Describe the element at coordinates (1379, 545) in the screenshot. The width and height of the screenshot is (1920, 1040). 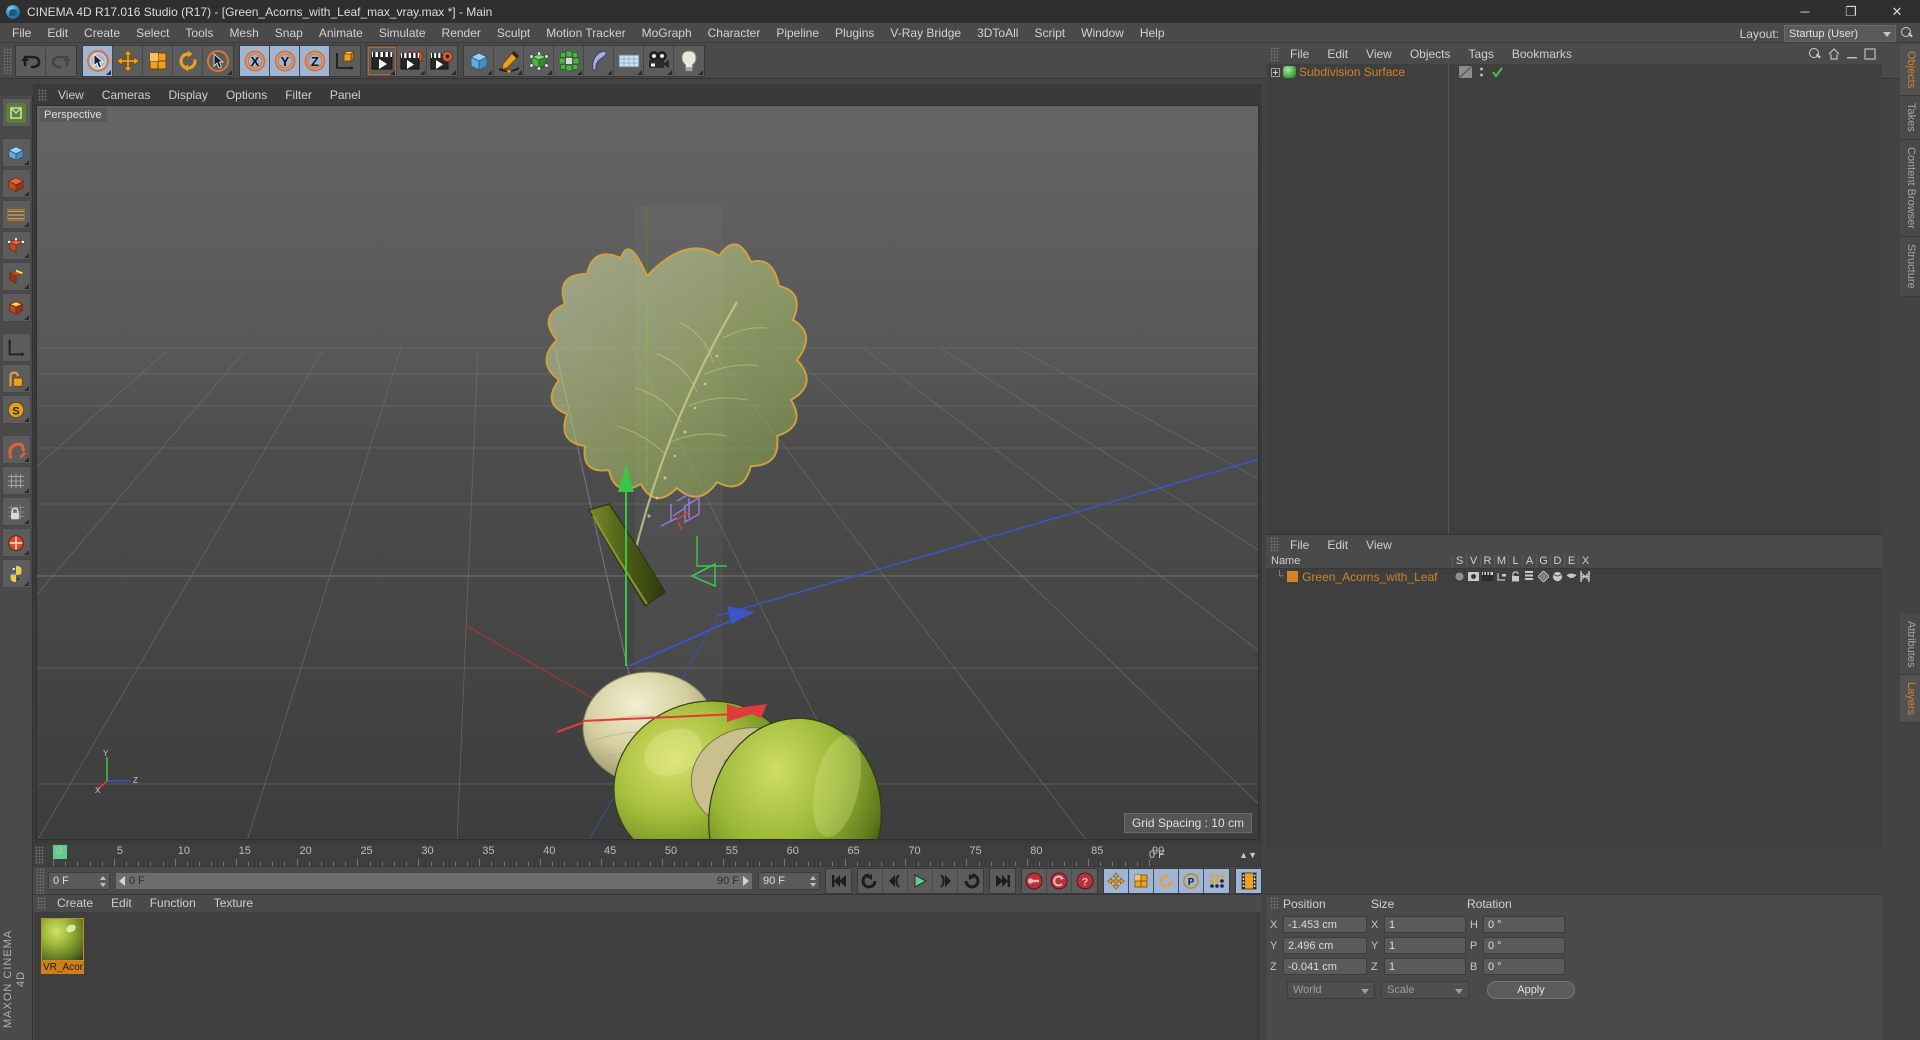
I see `scene-menu-view: View` at that location.